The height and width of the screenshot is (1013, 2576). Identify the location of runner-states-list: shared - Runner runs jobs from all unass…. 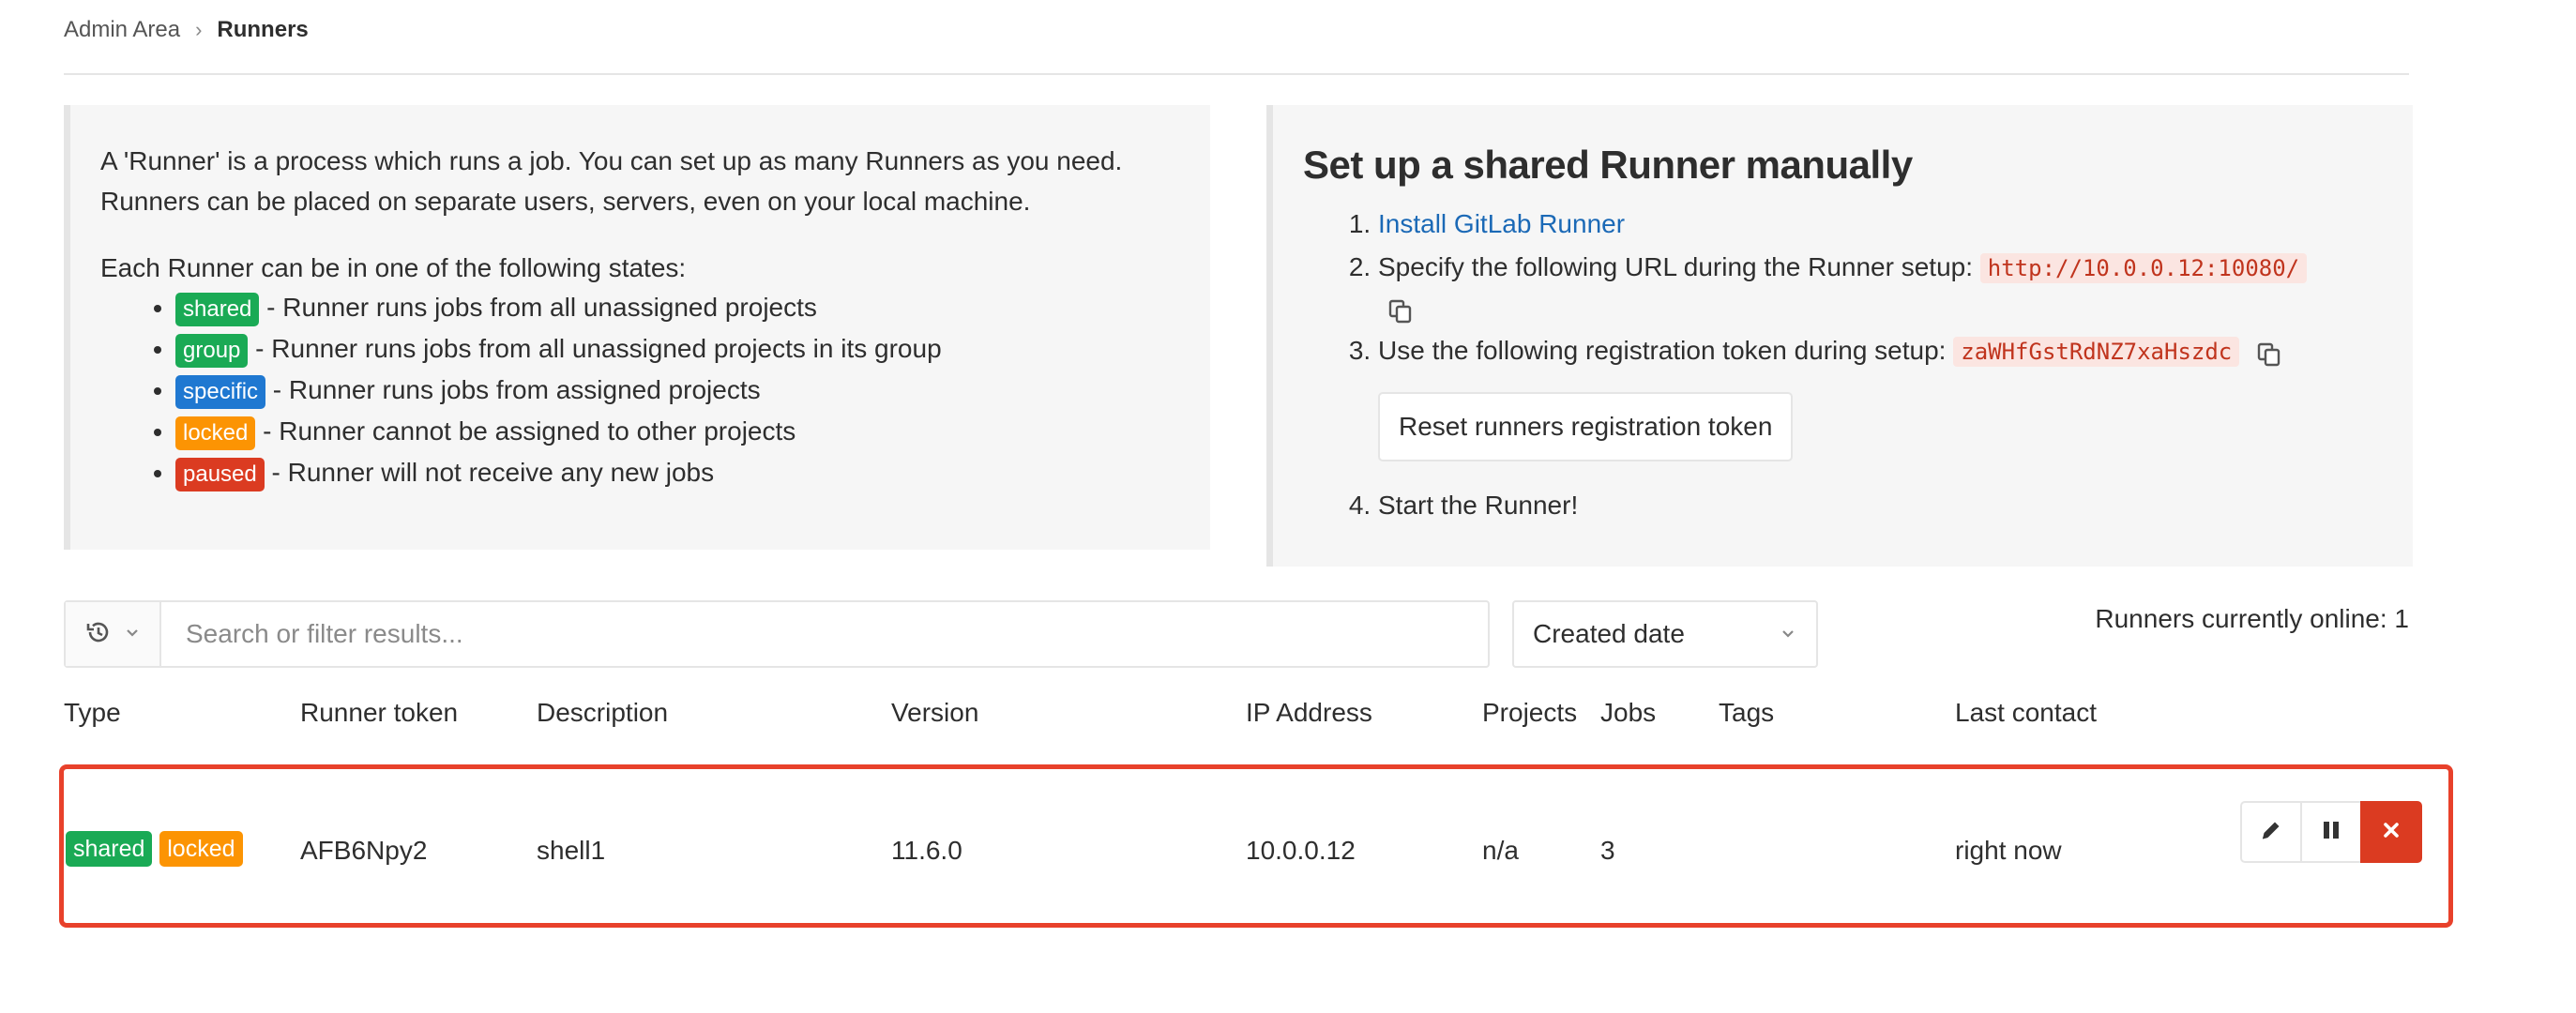
(641, 390).